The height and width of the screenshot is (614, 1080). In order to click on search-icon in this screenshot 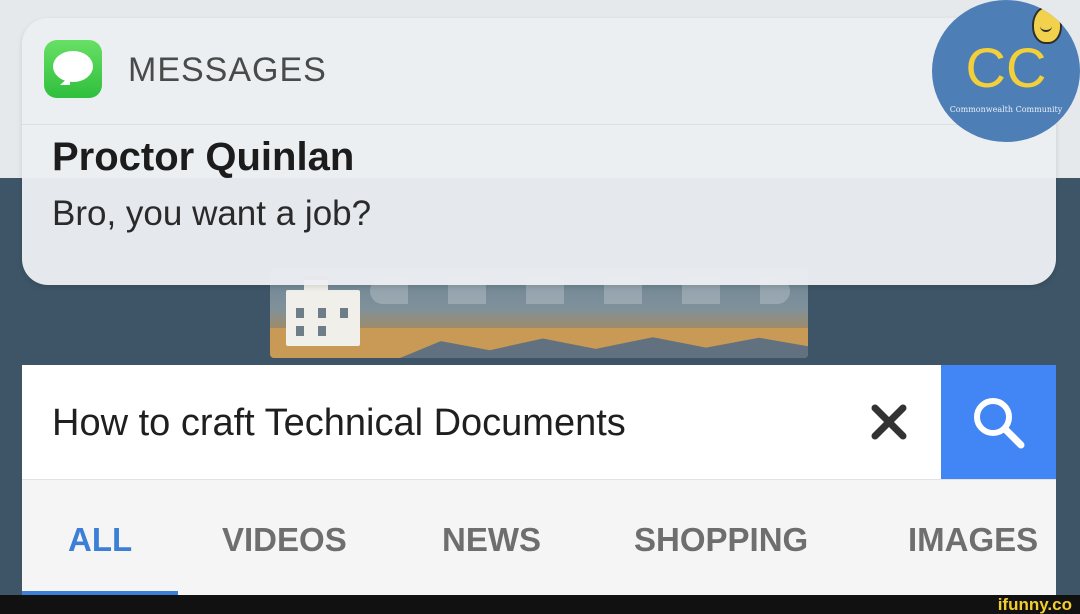, I will do `click(999, 423)`.